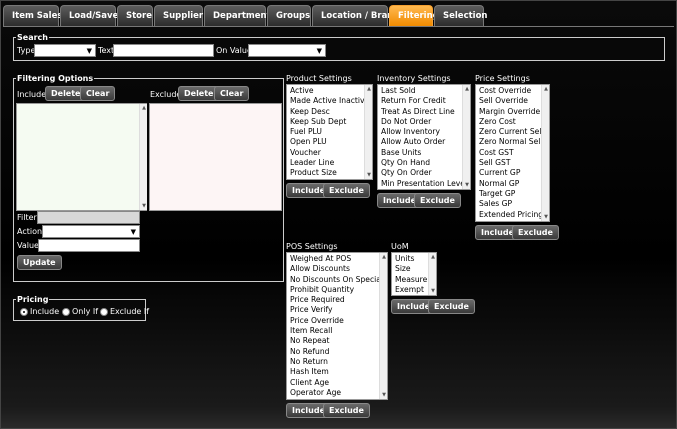 This screenshot has height=429, width=677. What do you see at coordinates (466, 137) in the screenshot?
I see `inventory-settings-scrollbar: ▲ ▼` at bounding box center [466, 137].